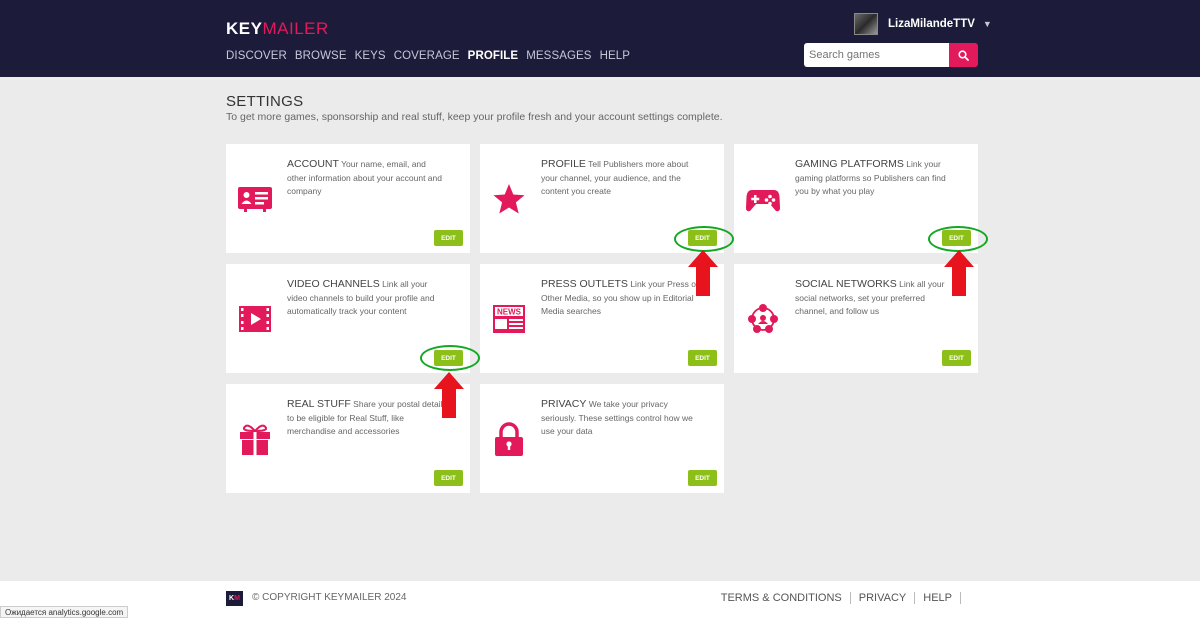  What do you see at coordinates (509, 312) in the screenshot?
I see `svg-text: NEWS` at bounding box center [509, 312].